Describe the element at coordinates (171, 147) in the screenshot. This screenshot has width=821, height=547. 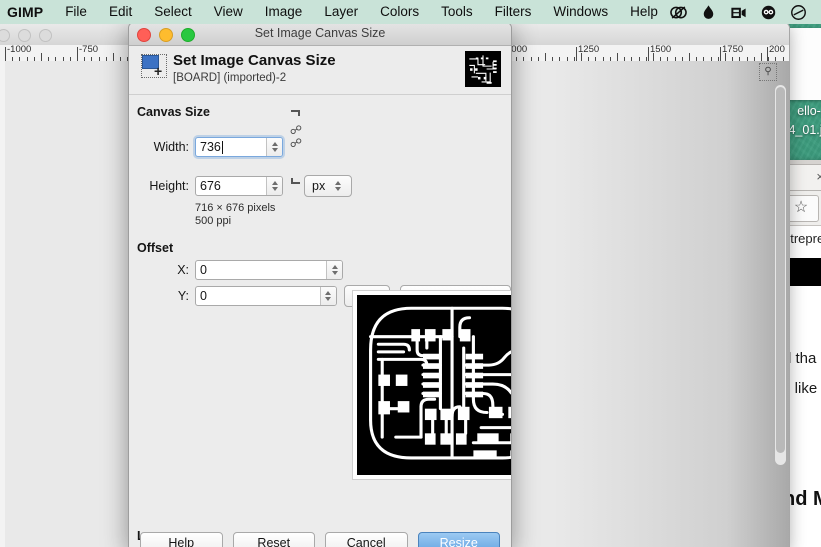
I see `width-label: Width:` at that location.